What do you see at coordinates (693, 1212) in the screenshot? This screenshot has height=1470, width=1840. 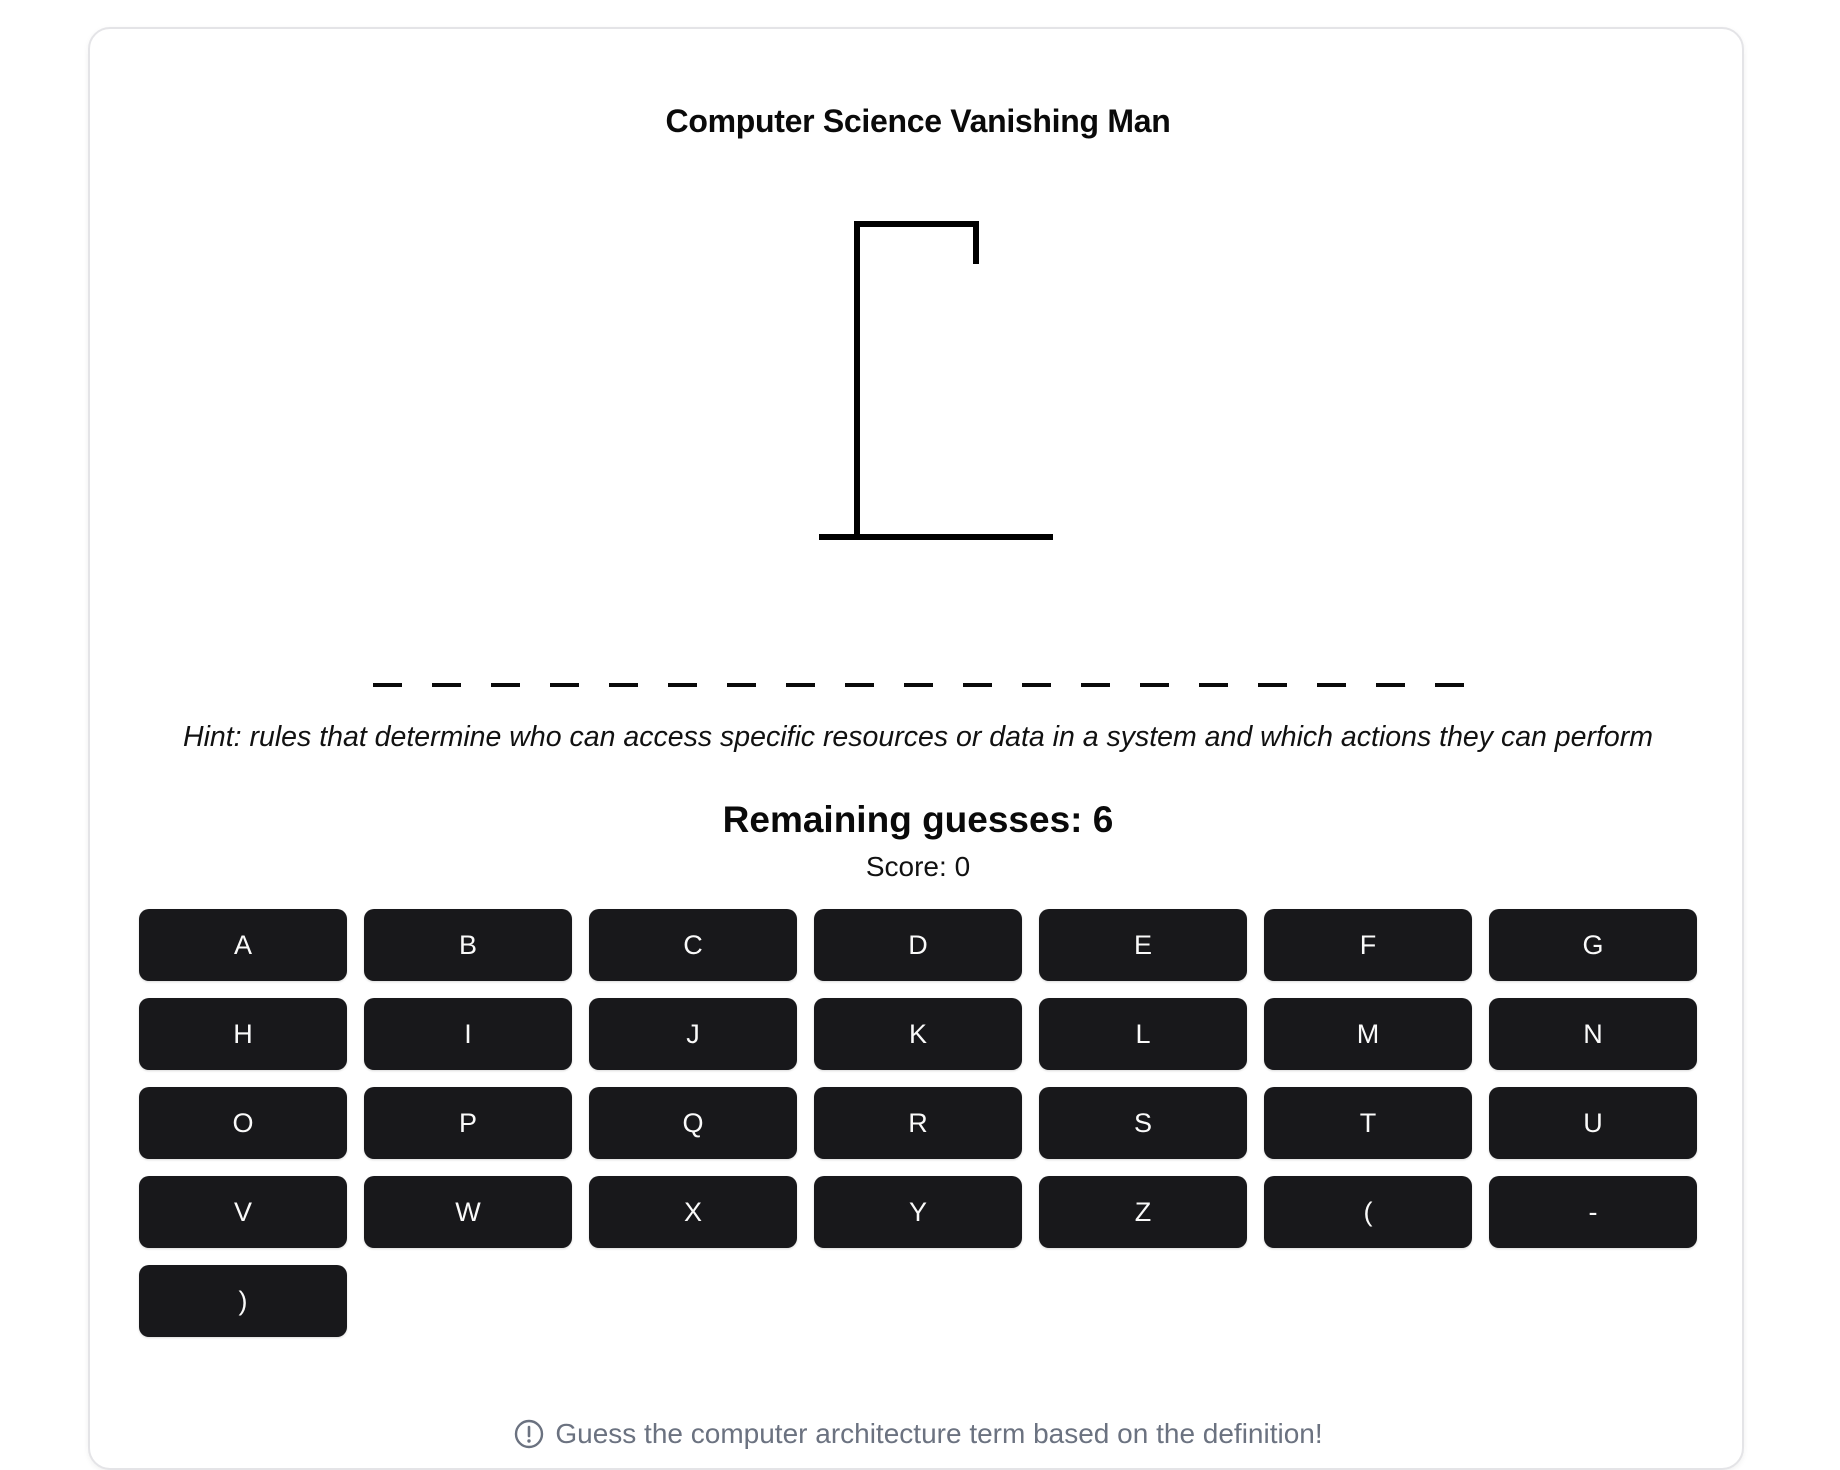 I see `letter-button: X` at bounding box center [693, 1212].